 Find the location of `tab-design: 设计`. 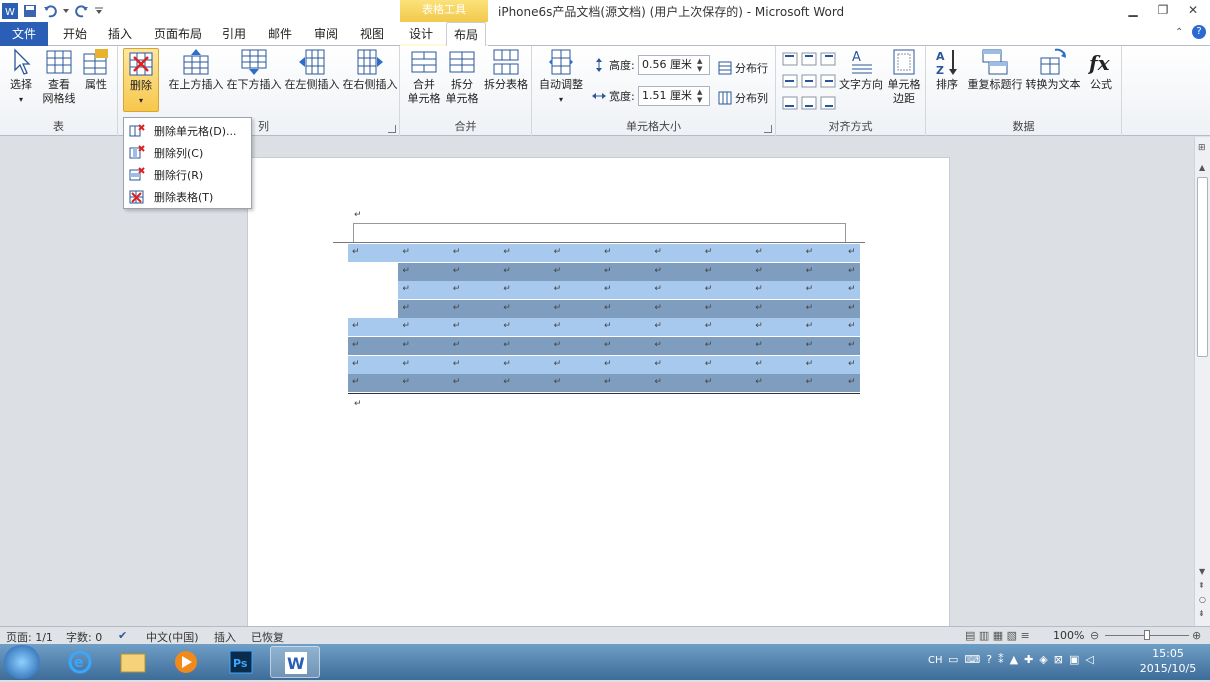

tab-design: 设计 is located at coordinates (421, 34).